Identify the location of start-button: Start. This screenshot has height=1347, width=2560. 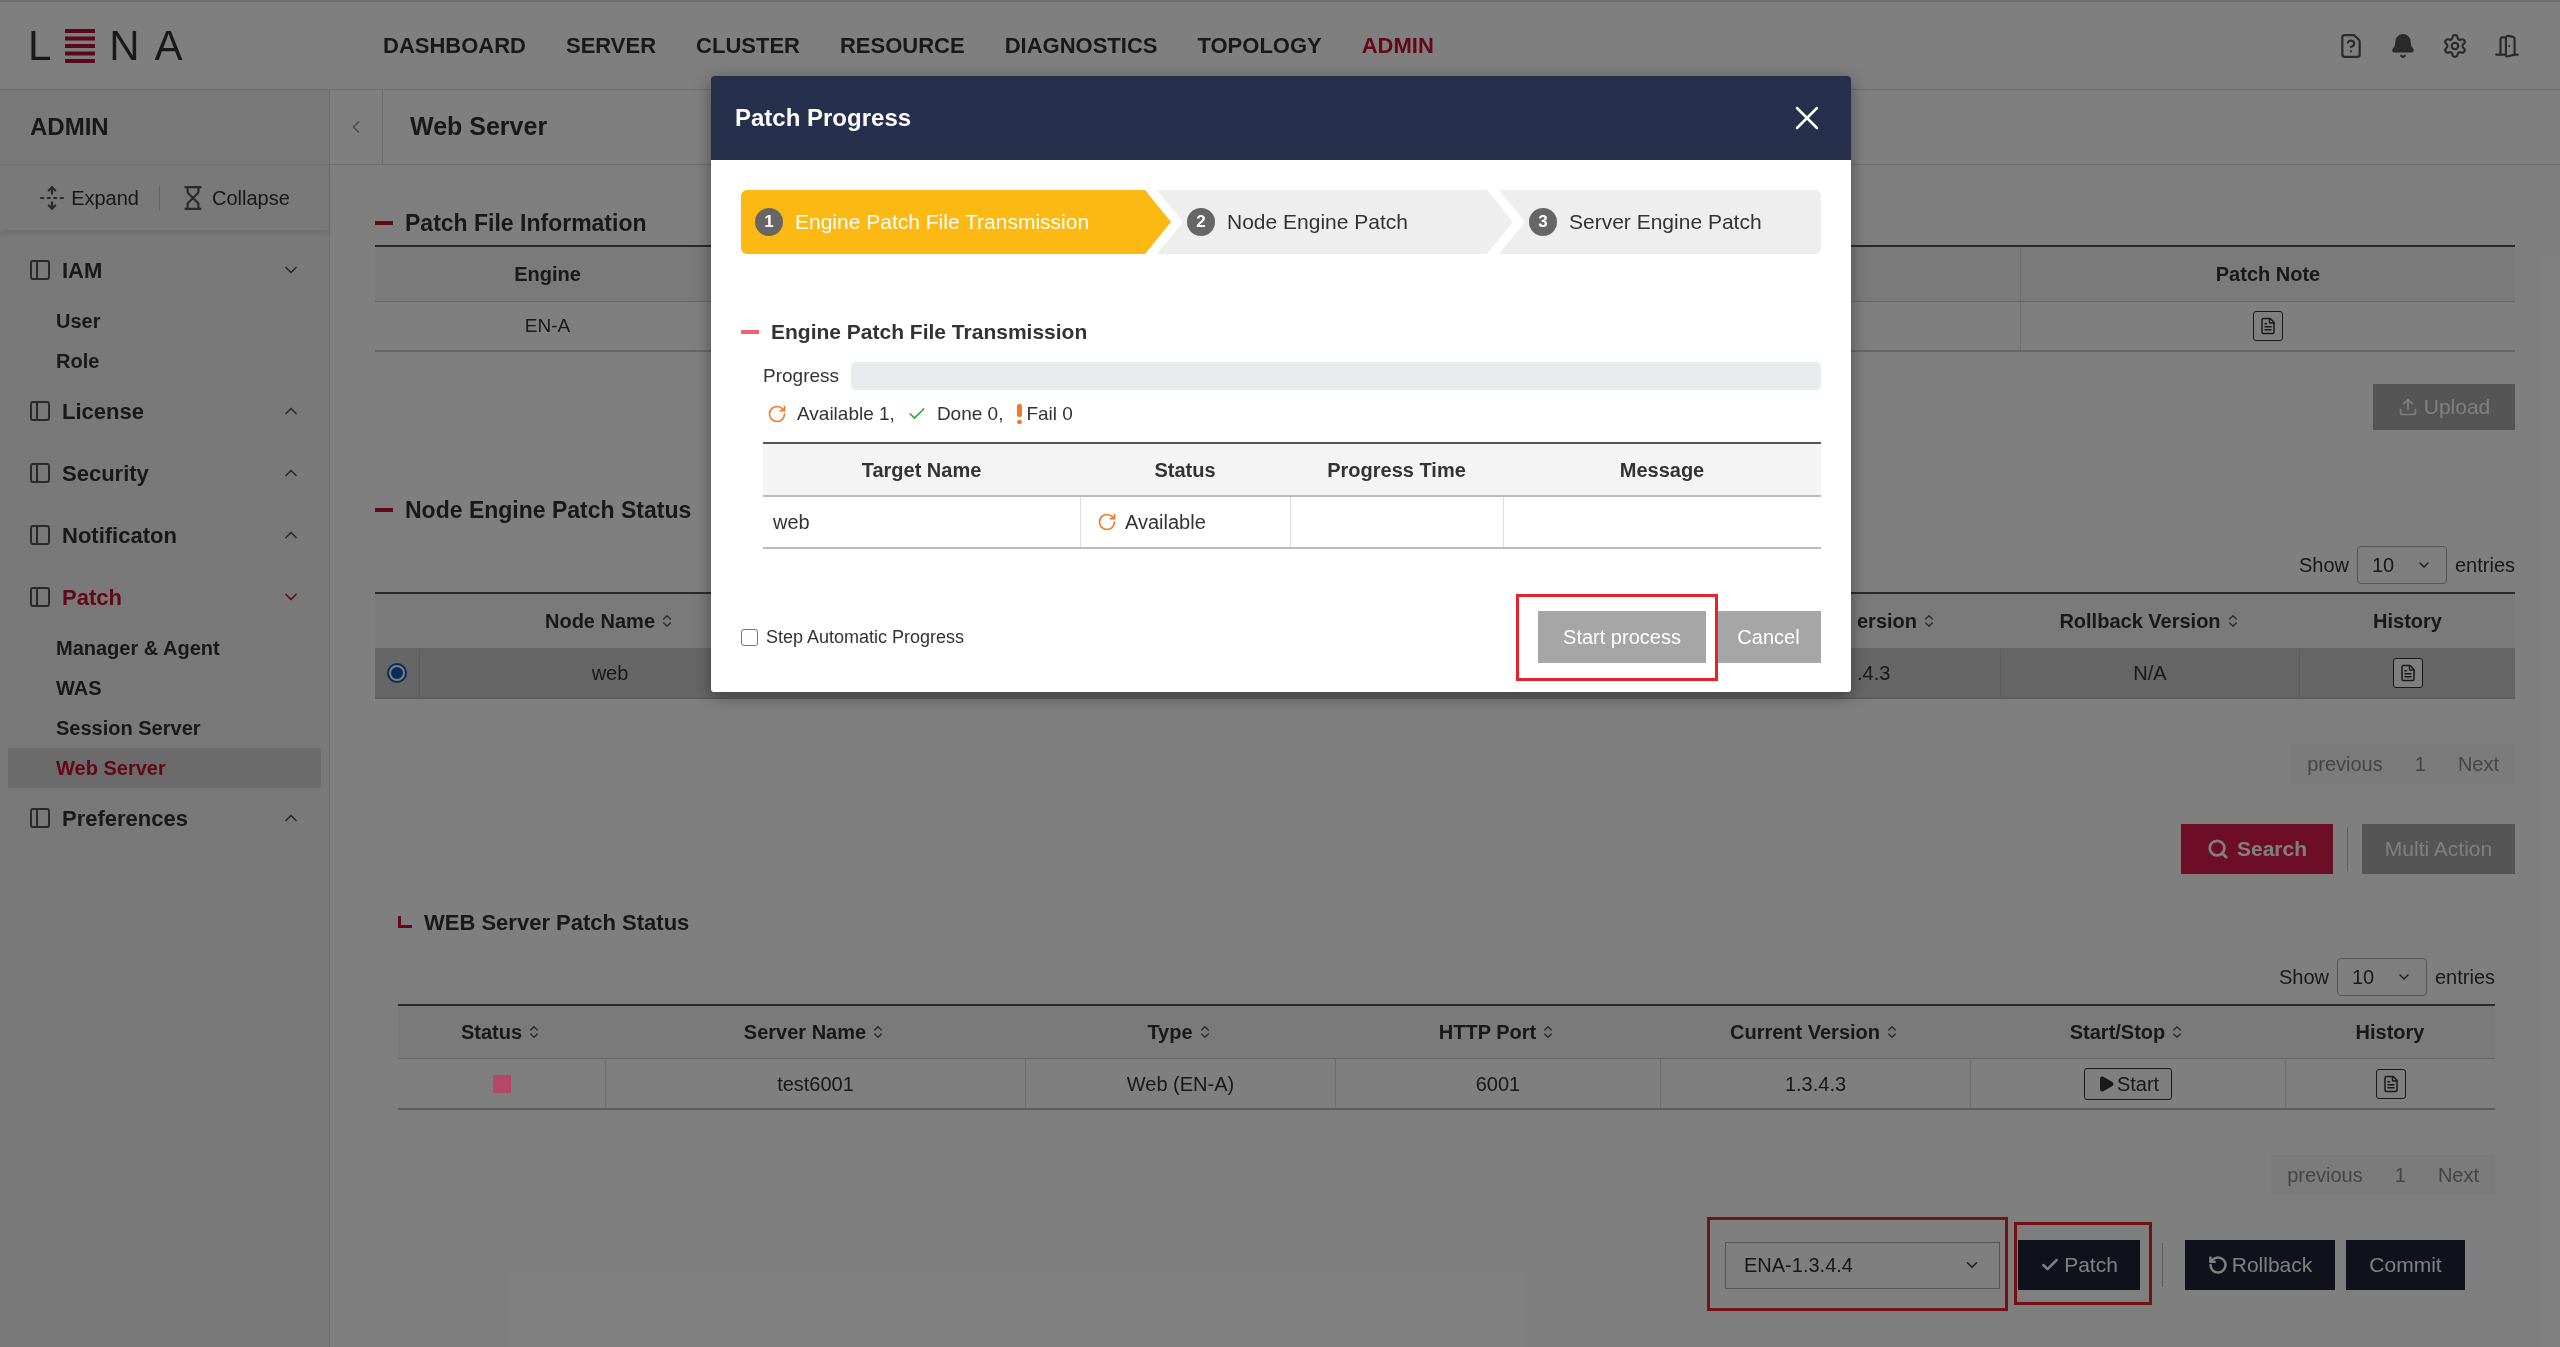
(2128, 1083).